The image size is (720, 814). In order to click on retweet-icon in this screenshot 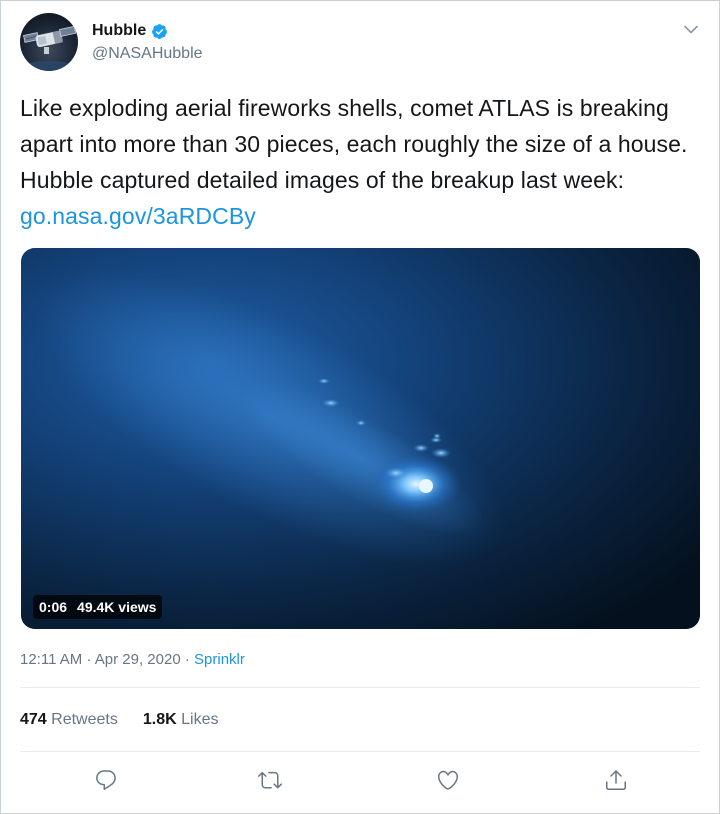, I will do `click(270, 780)`.